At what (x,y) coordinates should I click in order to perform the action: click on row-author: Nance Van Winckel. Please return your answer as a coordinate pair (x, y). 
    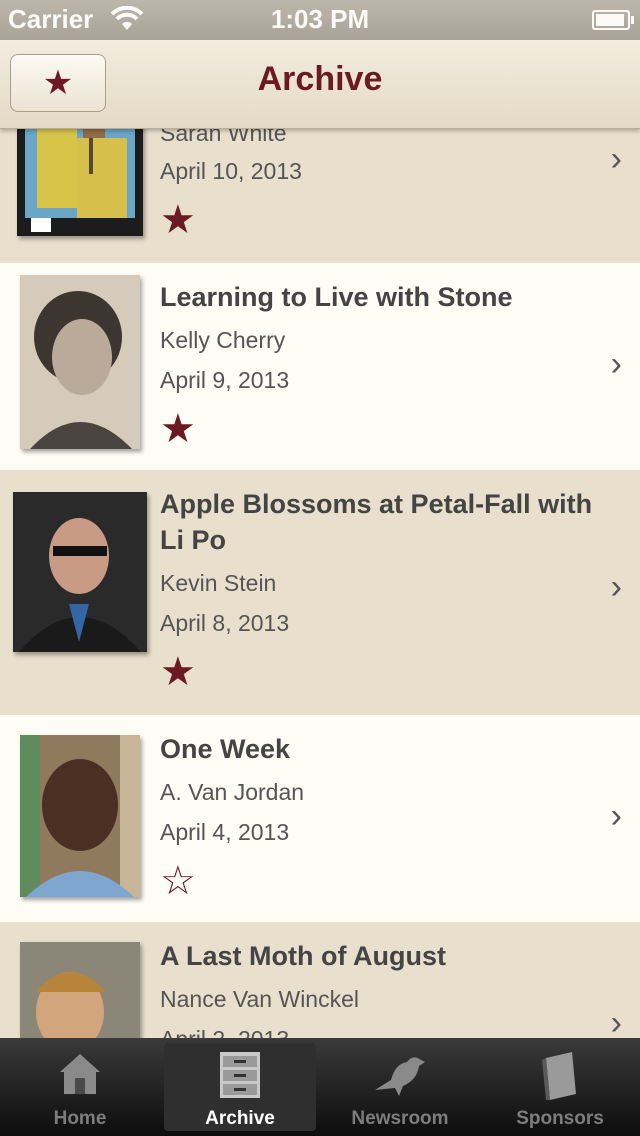
    Looking at the image, I should click on (259, 999).